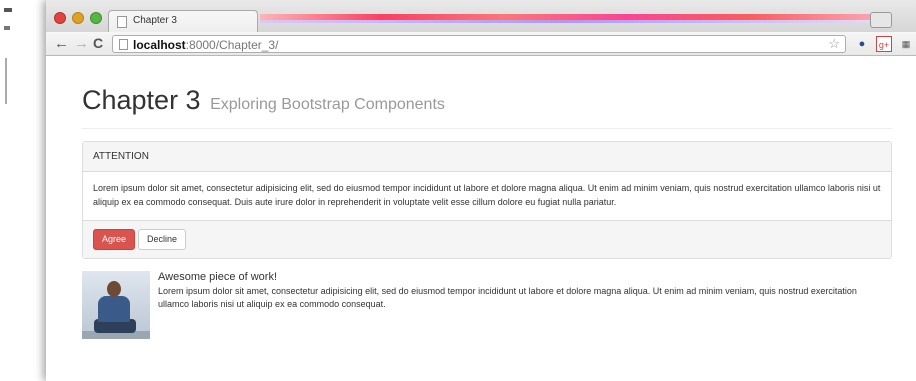 The image size is (916, 381). I want to click on profile-photo, so click(116, 305).